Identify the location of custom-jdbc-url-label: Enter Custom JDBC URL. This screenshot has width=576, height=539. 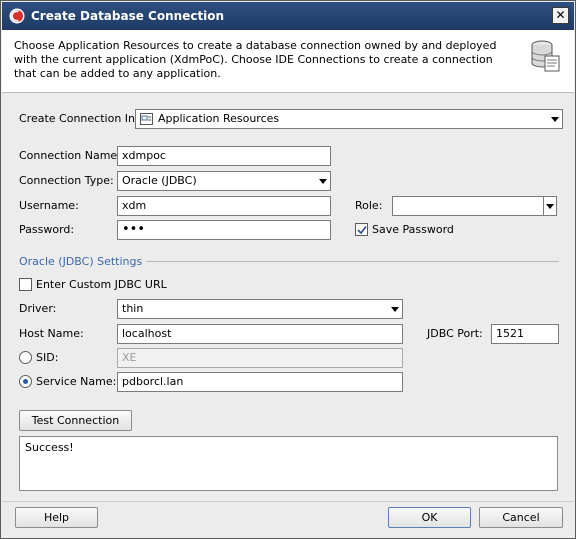
(101, 284).